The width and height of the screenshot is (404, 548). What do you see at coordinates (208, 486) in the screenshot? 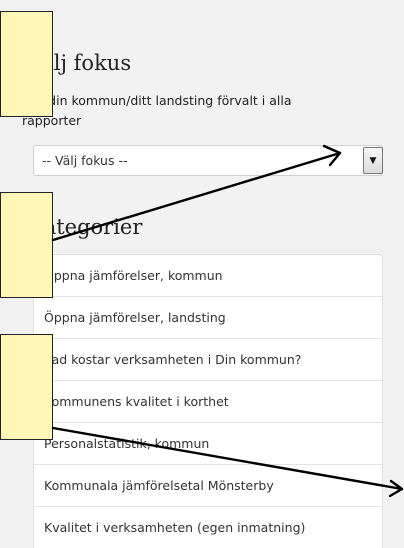
I see `category-item: Kommunala jämförelsetal Mönsterby` at bounding box center [208, 486].